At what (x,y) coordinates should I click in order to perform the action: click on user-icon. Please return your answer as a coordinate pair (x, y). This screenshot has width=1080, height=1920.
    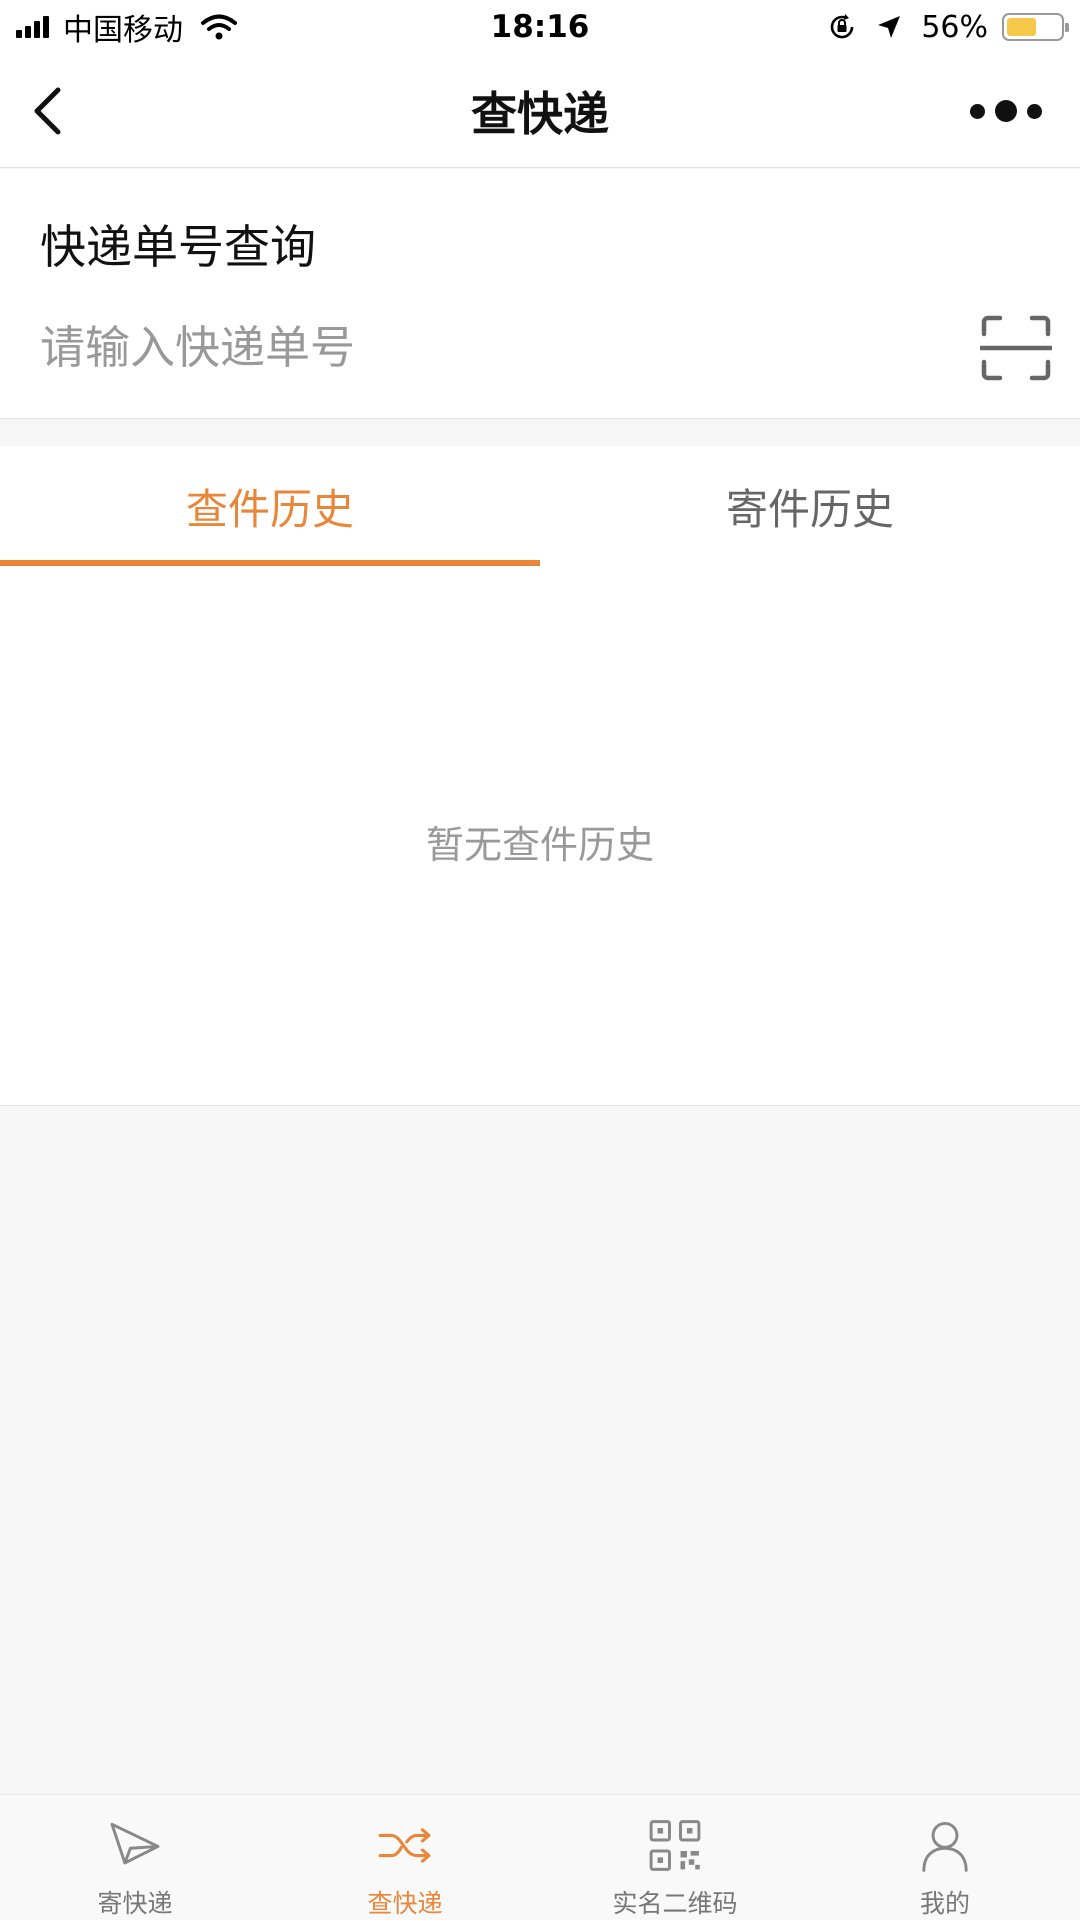
    Looking at the image, I should click on (945, 1846).